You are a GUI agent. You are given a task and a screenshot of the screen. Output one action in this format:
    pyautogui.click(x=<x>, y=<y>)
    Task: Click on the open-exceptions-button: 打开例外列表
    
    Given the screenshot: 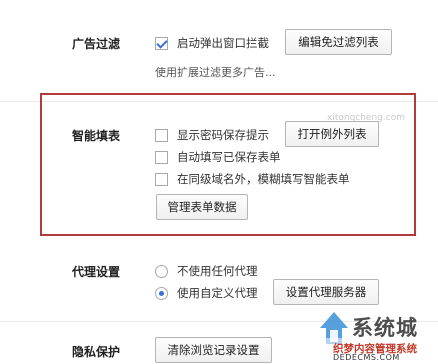 What is the action you would take?
    pyautogui.click(x=332, y=134)
    